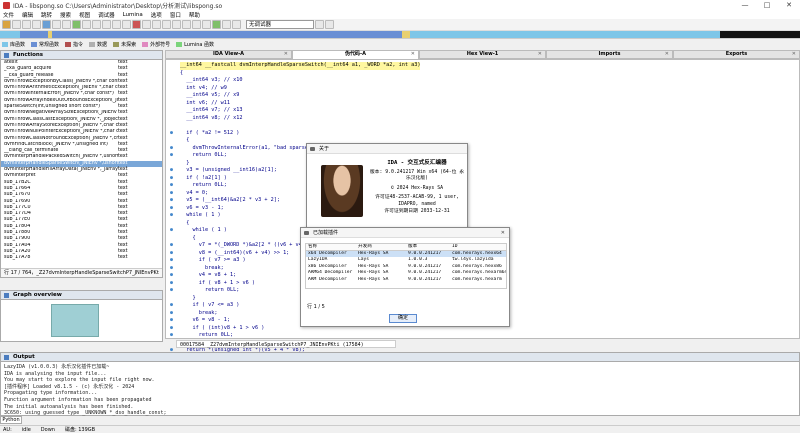 The height and width of the screenshot is (433, 800). Describe the element at coordinates (789, 5) in the screenshot. I see `close-button: ✕` at that location.